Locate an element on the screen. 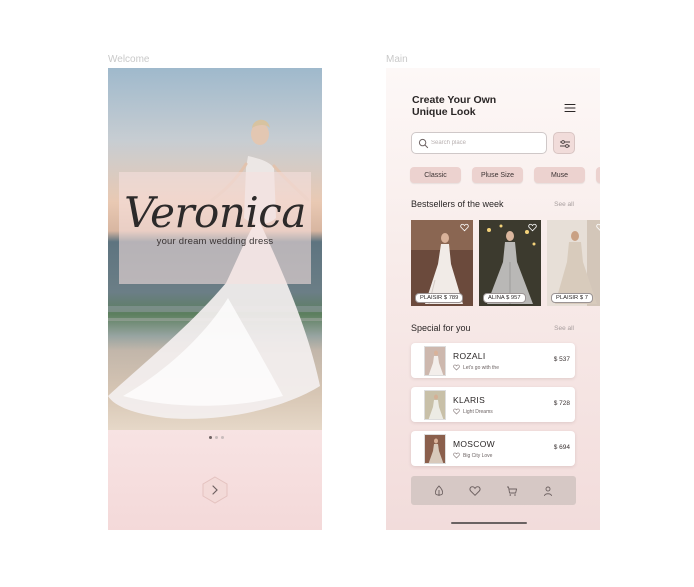 This screenshot has height=587, width=694. pager-dot-active is located at coordinates (210, 437).